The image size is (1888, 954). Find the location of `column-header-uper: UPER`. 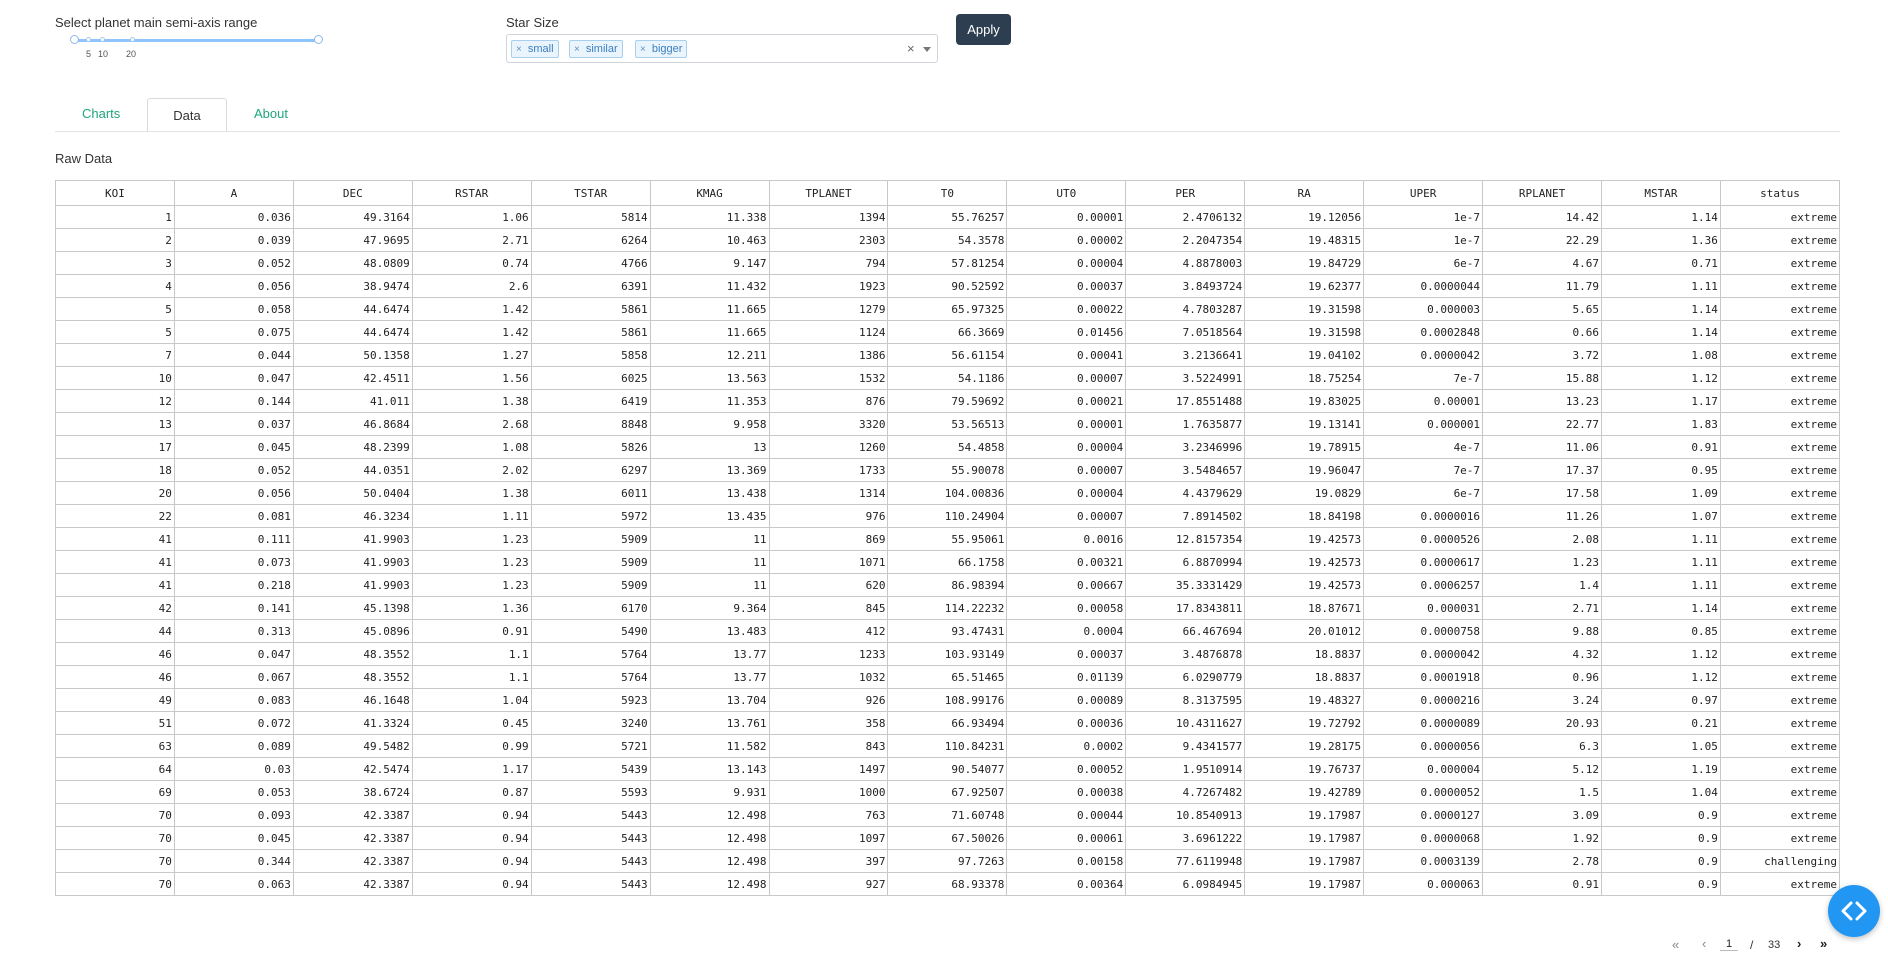

column-header-uper: UPER is located at coordinates (1423, 193).